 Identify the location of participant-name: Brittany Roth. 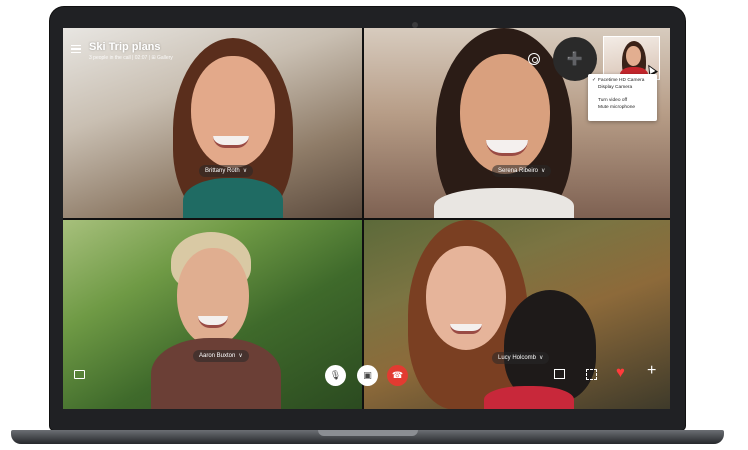
(222, 171).